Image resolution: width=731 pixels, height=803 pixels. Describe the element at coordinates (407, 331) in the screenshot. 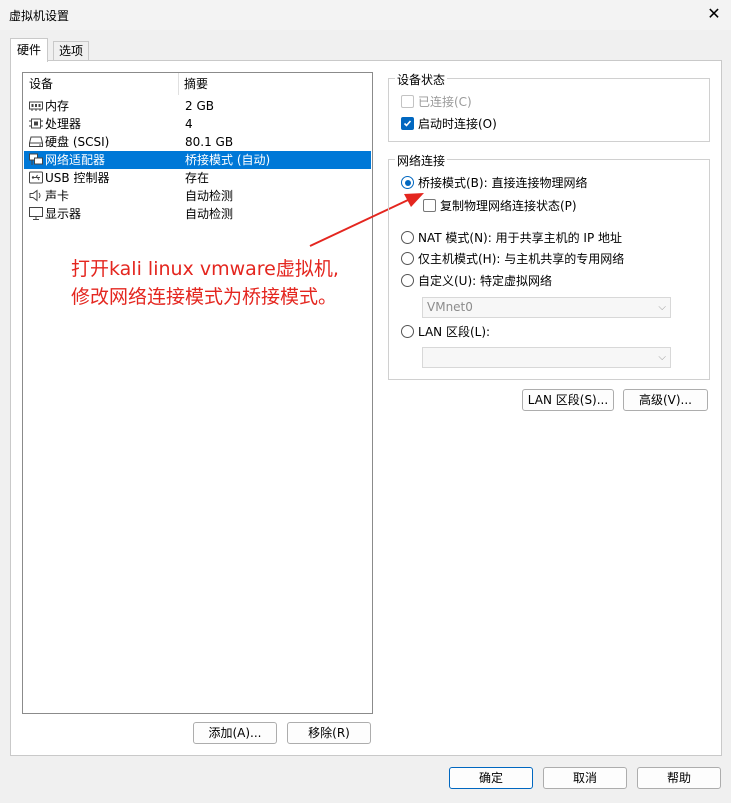

I see `lan-segment-radio` at that location.